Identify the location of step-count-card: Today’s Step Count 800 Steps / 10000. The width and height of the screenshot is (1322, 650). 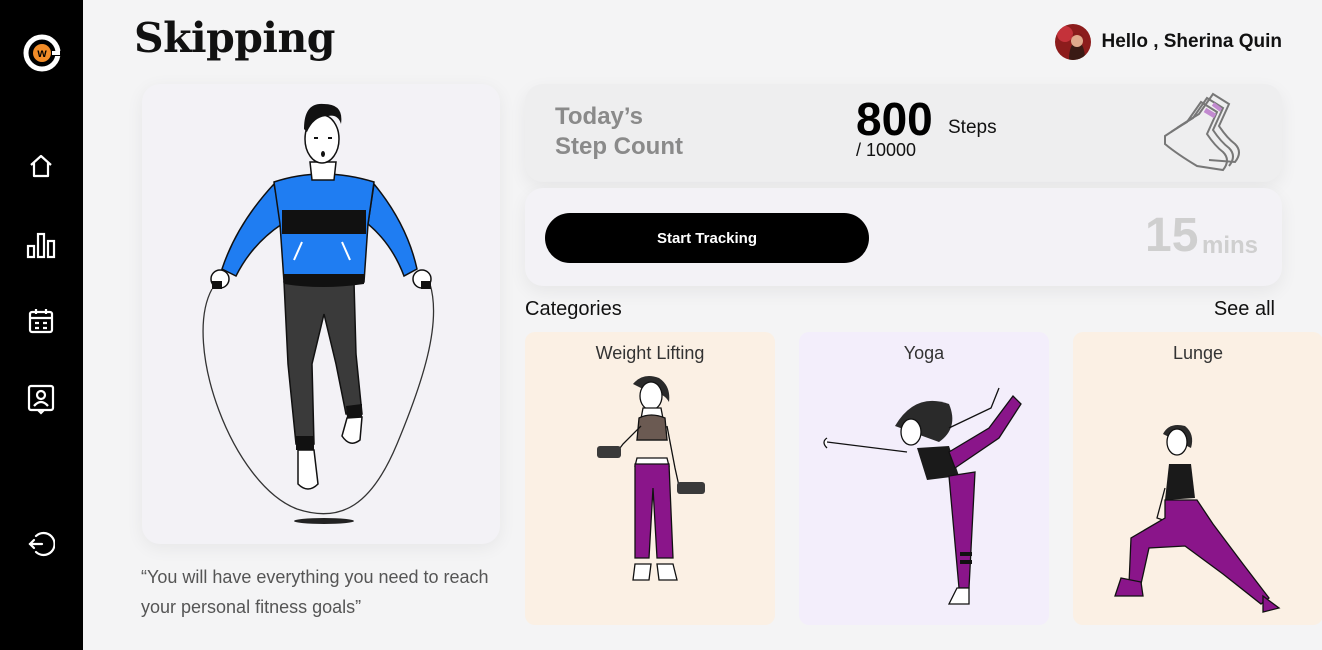
(903, 133).